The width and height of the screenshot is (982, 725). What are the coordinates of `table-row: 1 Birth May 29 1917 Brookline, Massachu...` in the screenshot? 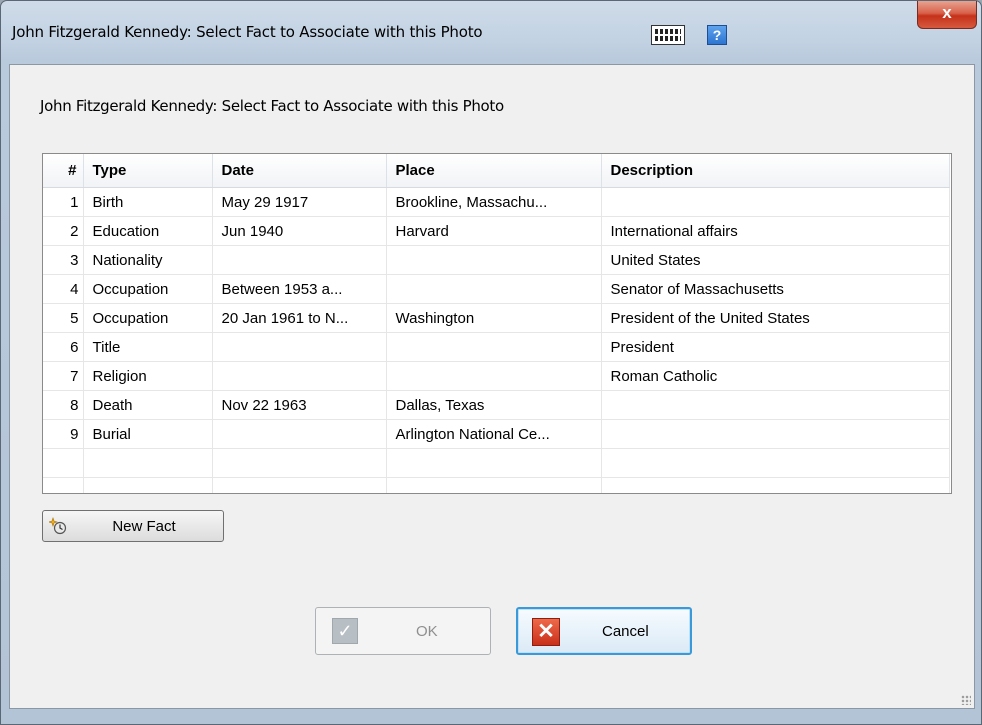 It's located at (496, 202).